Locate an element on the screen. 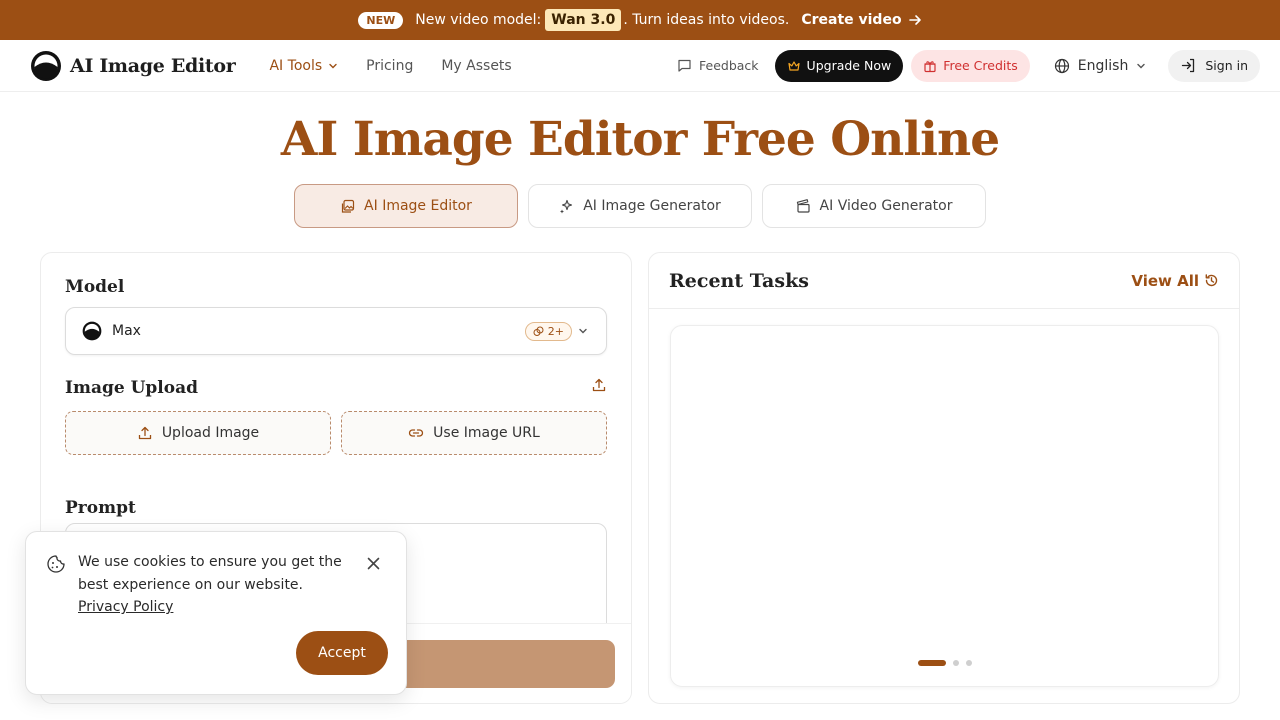 The image size is (1280, 720). upload-icon-button is located at coordinates (599, 385).